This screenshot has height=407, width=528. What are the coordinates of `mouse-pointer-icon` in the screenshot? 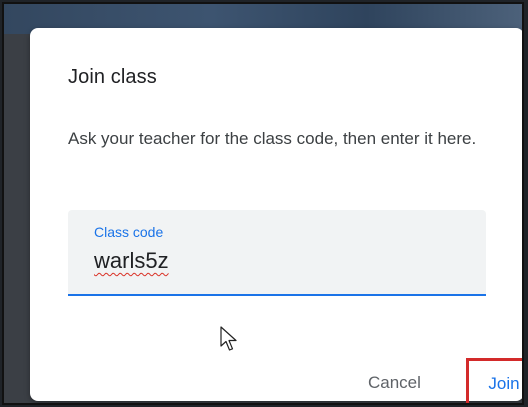 It's located at (228, 338).